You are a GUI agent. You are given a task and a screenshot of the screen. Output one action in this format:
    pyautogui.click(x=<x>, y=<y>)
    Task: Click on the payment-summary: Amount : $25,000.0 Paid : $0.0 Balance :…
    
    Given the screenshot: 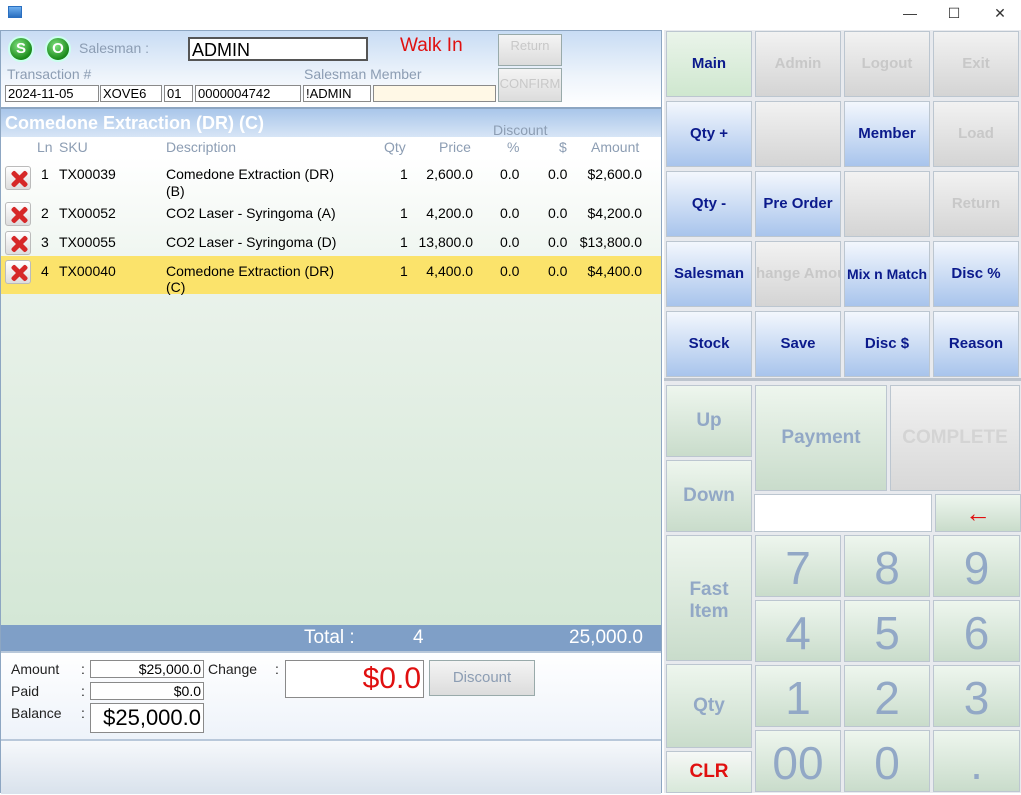 What is the action you would take?
    pyautogui.click(x=331, y=695)
    